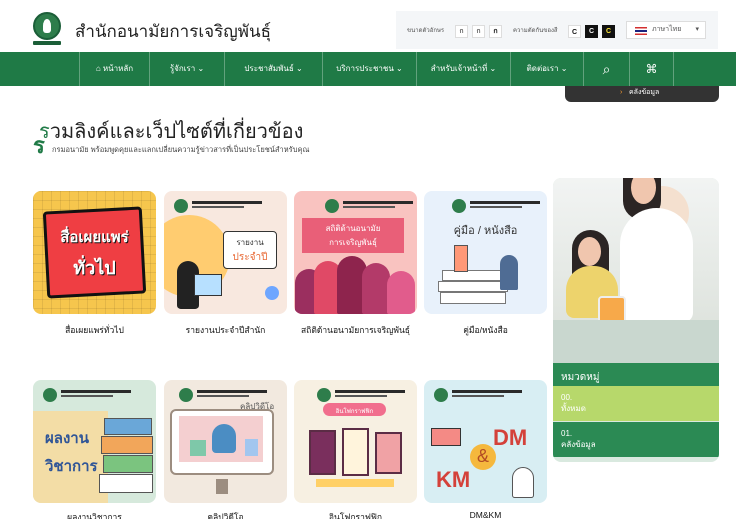 This screenshot has width=736, height=519. What do you see at coordinates (353, 228) in the screenshot?
I see `card-art-text-1: สถิติด้านอนามัย` at bounding box center [353, 228].